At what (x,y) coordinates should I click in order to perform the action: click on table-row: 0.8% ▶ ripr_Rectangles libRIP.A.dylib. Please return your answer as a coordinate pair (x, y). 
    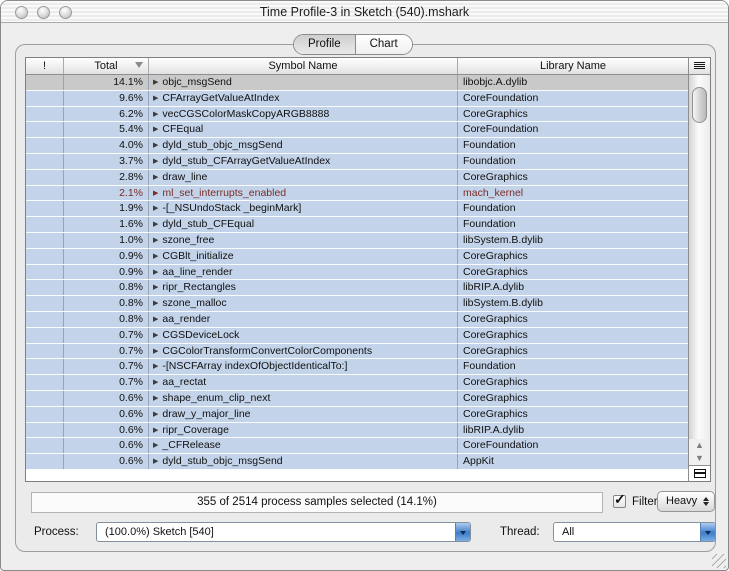
    Looking at the image, I should click on (357, 288).